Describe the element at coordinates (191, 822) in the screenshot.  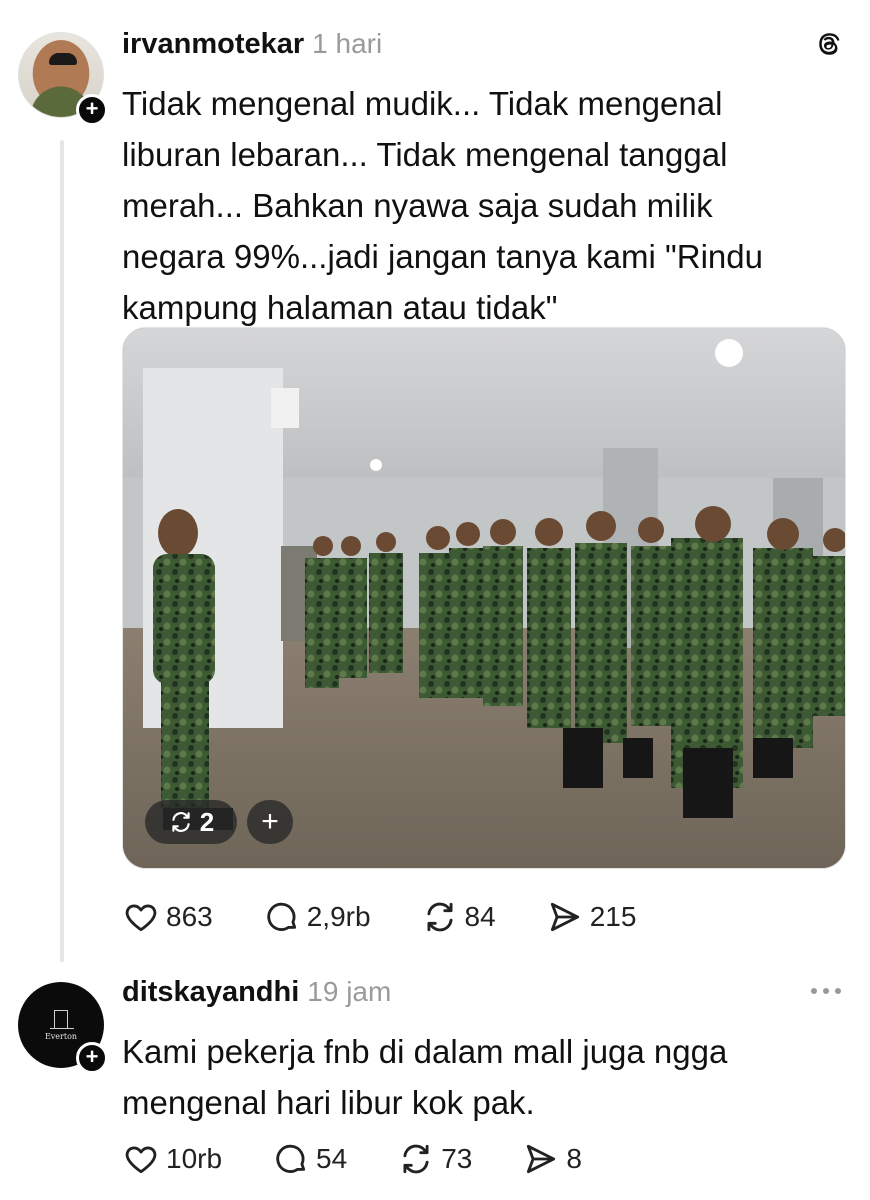
I see `image-repost-count-button: 2` at that location.